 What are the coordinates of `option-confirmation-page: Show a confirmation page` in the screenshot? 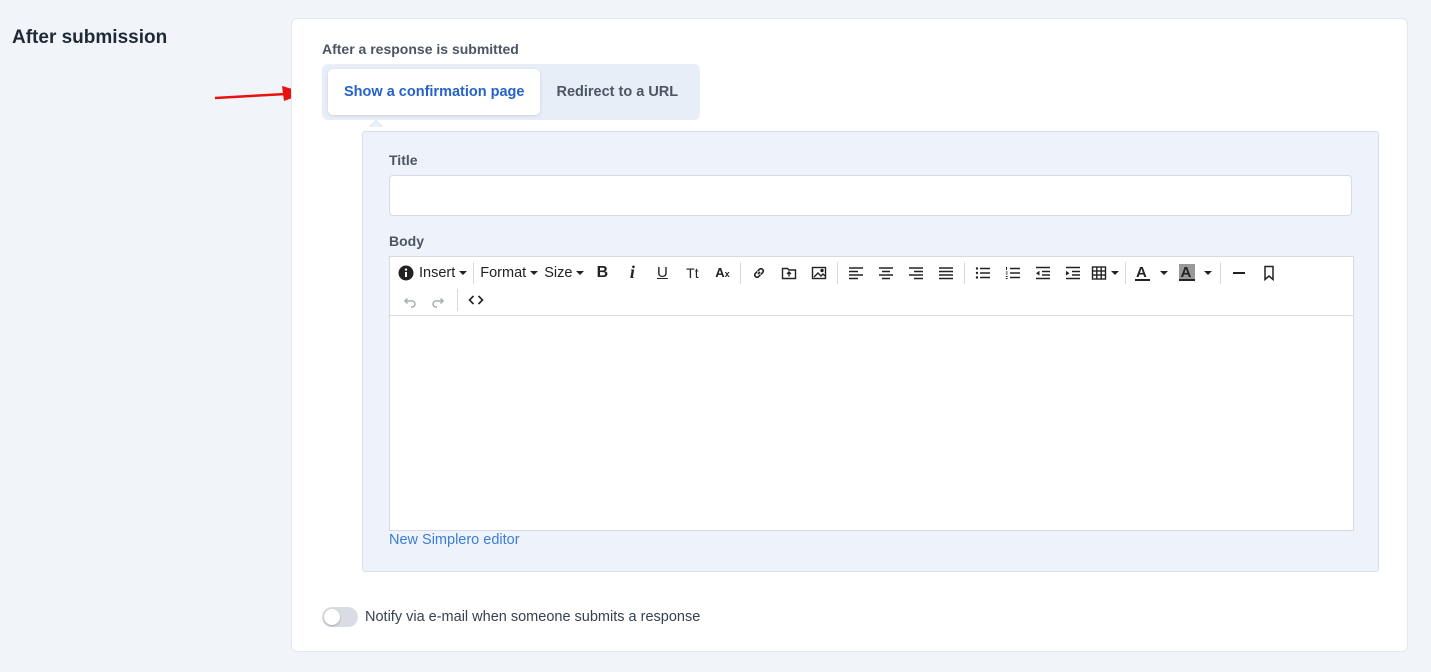 It's located at (434, 92).